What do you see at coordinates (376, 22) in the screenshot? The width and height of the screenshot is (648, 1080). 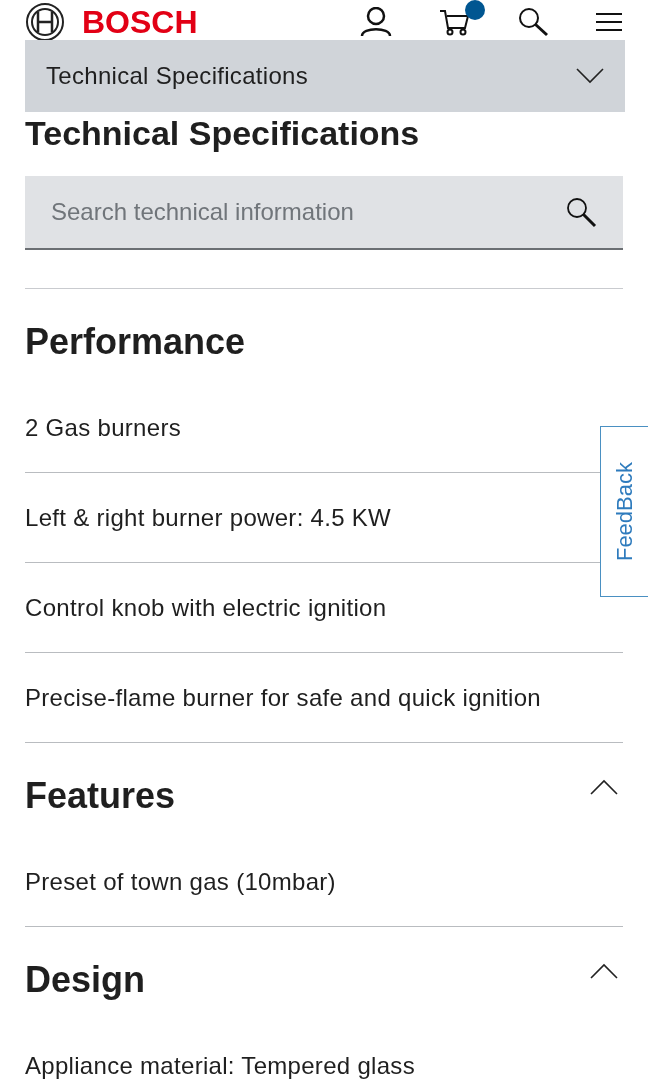 I see `user-icon` at bounding box center [376, 22].